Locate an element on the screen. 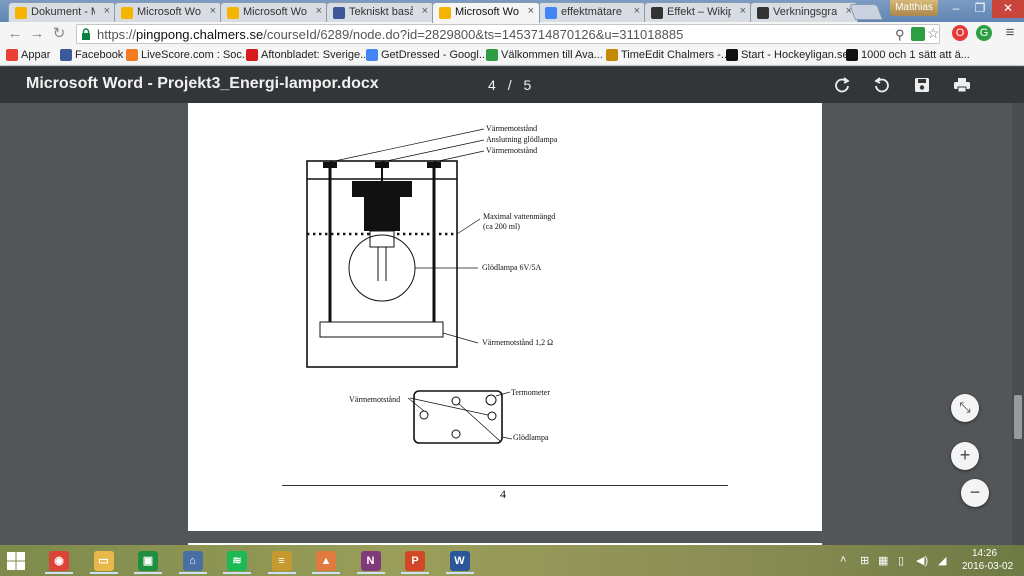 This screenshot has height=576, width=1024. maximize-button: ❐ is located at coordinates (980, 9).